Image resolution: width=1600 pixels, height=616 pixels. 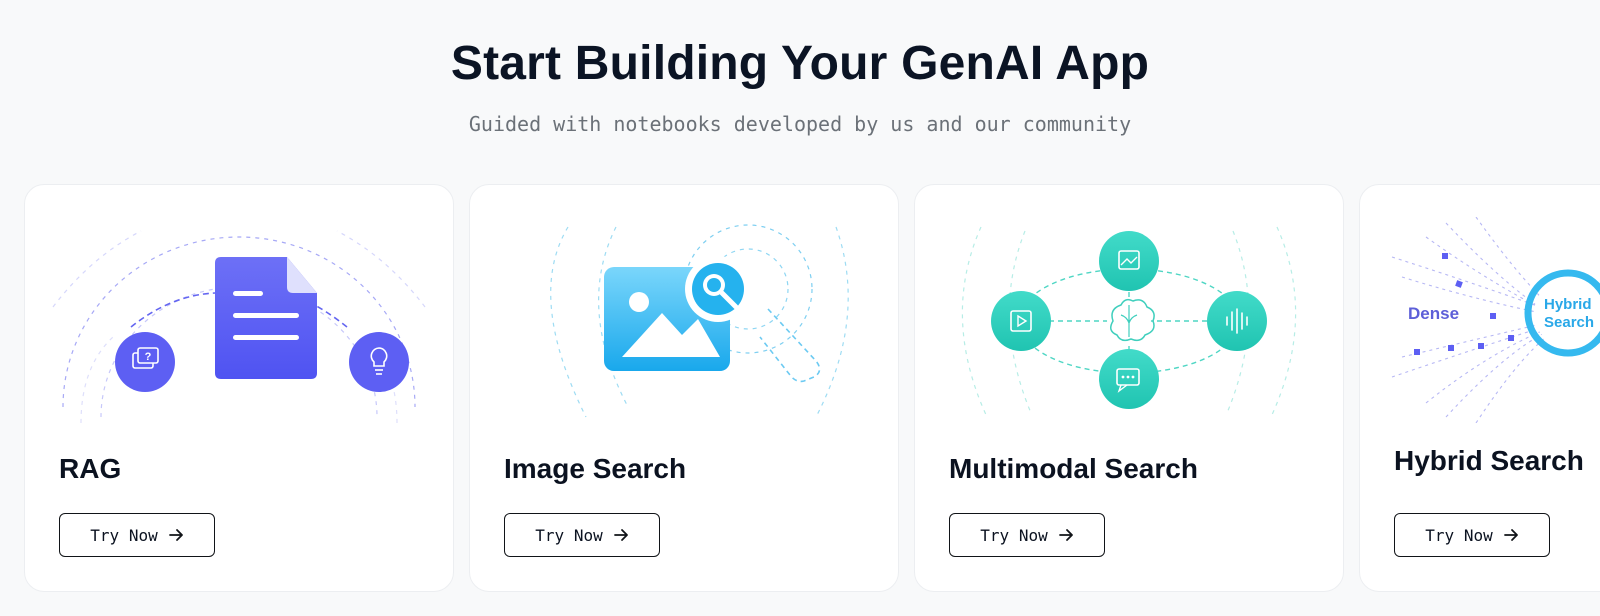 What do you see at coordinates (266, 318) in the screenshot?
I see `document-icon` at bounding box center [266, 318].